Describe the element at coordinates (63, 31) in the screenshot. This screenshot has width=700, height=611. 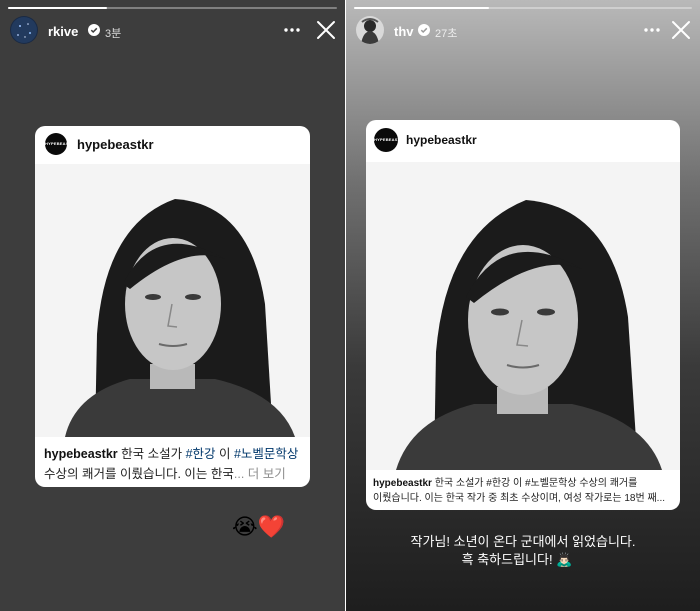
I see `story-username: rkive` at that location.